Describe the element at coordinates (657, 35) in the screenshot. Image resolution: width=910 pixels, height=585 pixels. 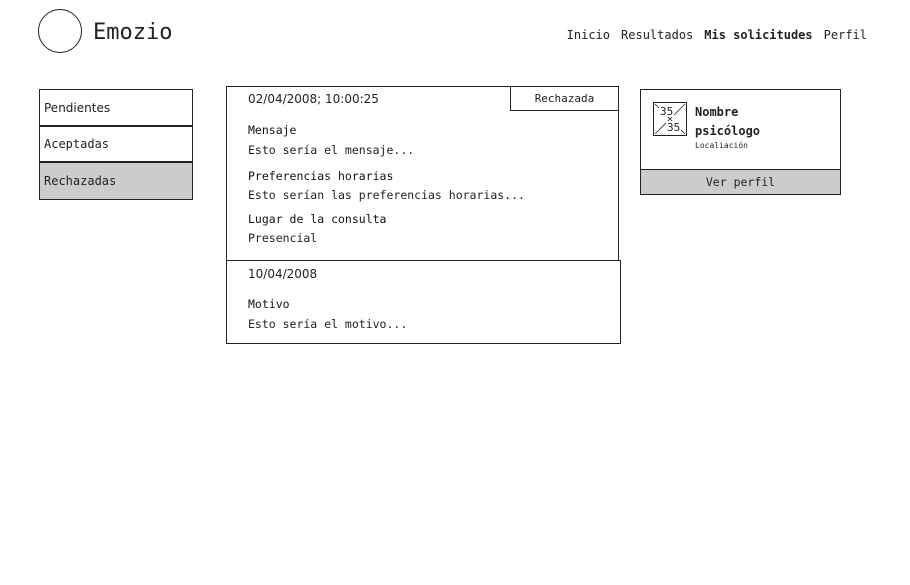
I see `nav-resultados: Resultados` at that location.